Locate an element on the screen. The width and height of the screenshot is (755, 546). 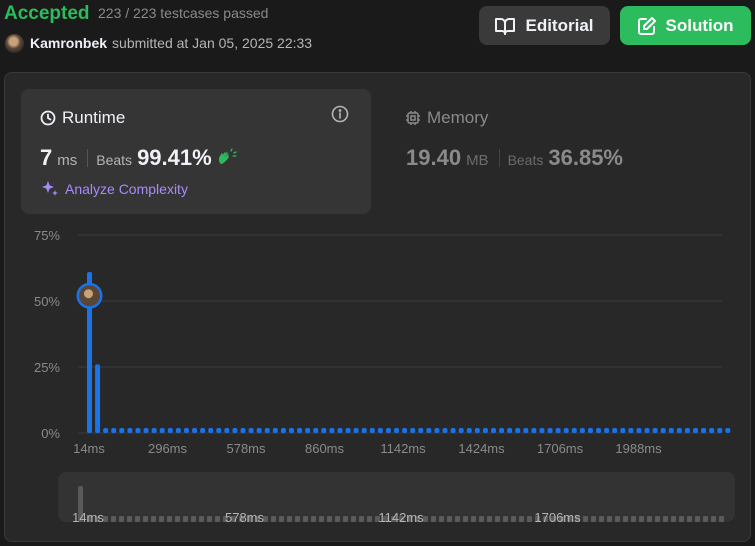
sparkle-icon is located at coordinates (50, 188).